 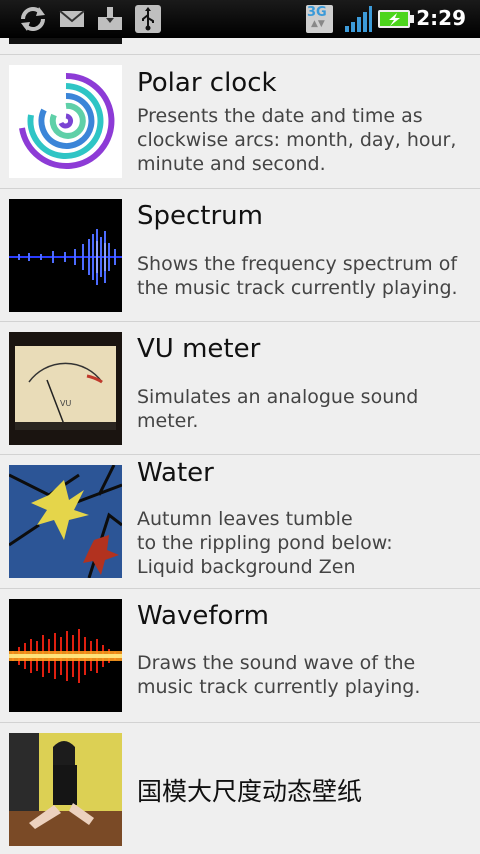 What do you see at coordinates (396, 19) in the screenshot?
I see `battery-charging-icon` at bounding box center [396, 19].